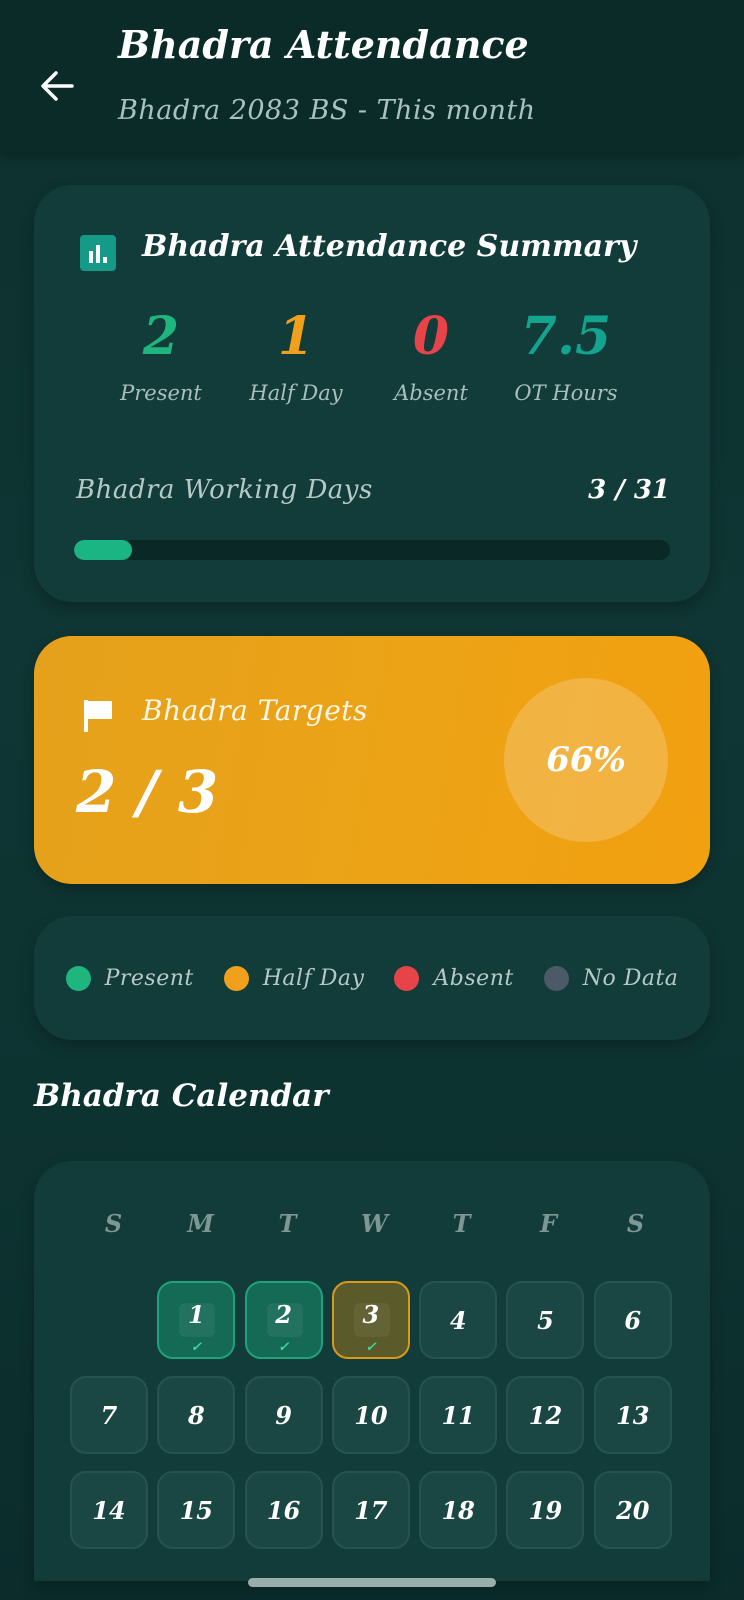  What do you see at coordinates (556, 978) in the screenshot?
I see `no-data-dot-icon` at bounding box center [556, 978].